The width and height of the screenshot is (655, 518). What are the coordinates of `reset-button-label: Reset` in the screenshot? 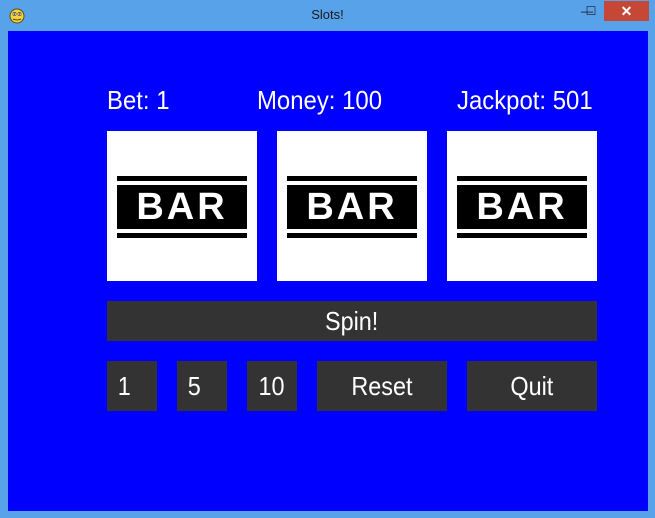 It's located at (382, 385).